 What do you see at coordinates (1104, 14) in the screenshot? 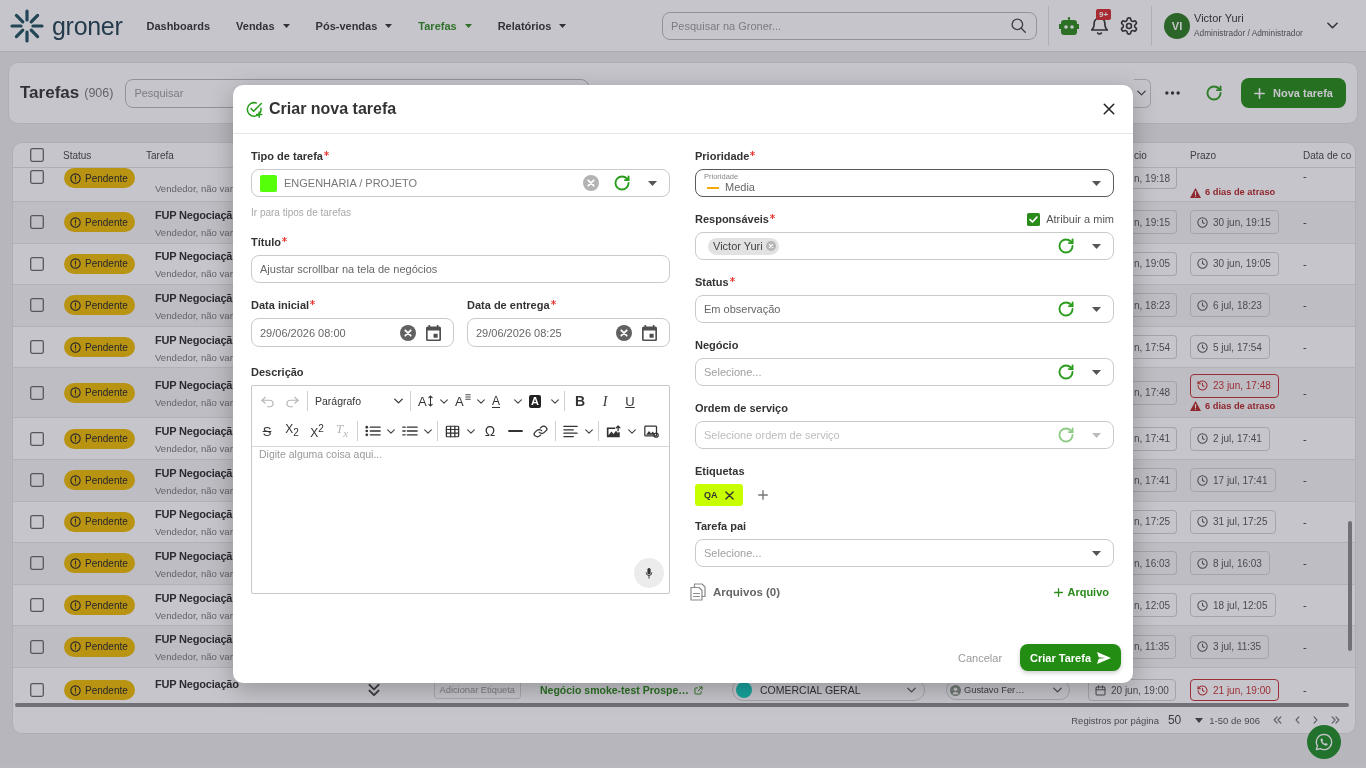
I see `notification-count: 9+` at bounding box center [1104, 14].